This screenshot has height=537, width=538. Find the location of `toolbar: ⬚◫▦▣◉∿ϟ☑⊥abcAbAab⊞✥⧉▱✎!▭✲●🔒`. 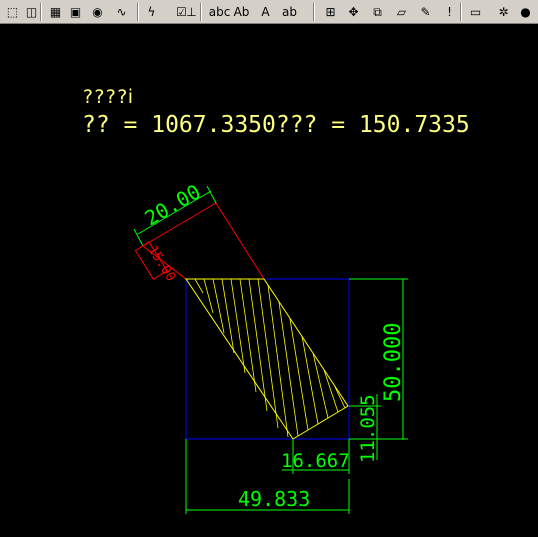

toolbar: ⬚◫▦▣◉∿ϟ☑⊥abcAbAab⊞✥⧉▱✎!▭✲●🔒 is located at coordinates (269, 12).